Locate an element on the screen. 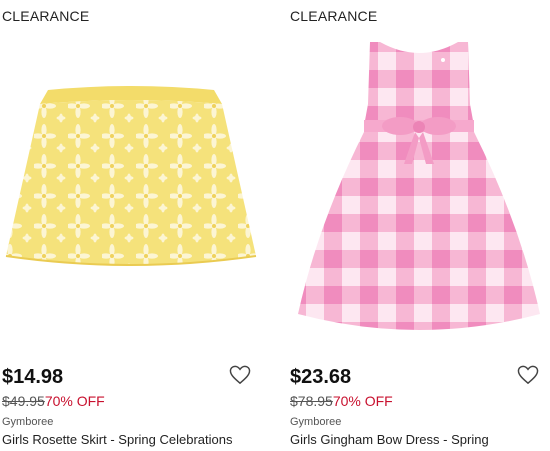  price-details: $49.9570% OFF is located at coordinates (53, 401).